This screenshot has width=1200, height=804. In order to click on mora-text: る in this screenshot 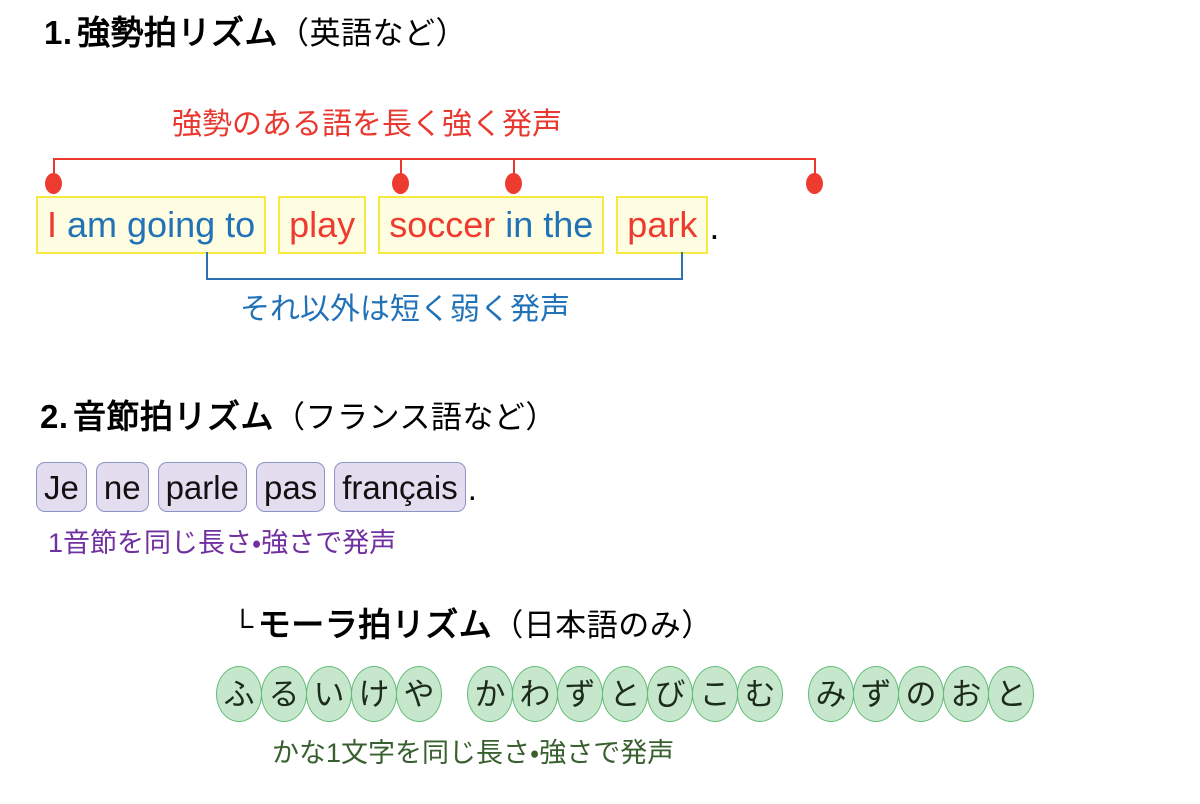, I will do `click(284, 694)`.